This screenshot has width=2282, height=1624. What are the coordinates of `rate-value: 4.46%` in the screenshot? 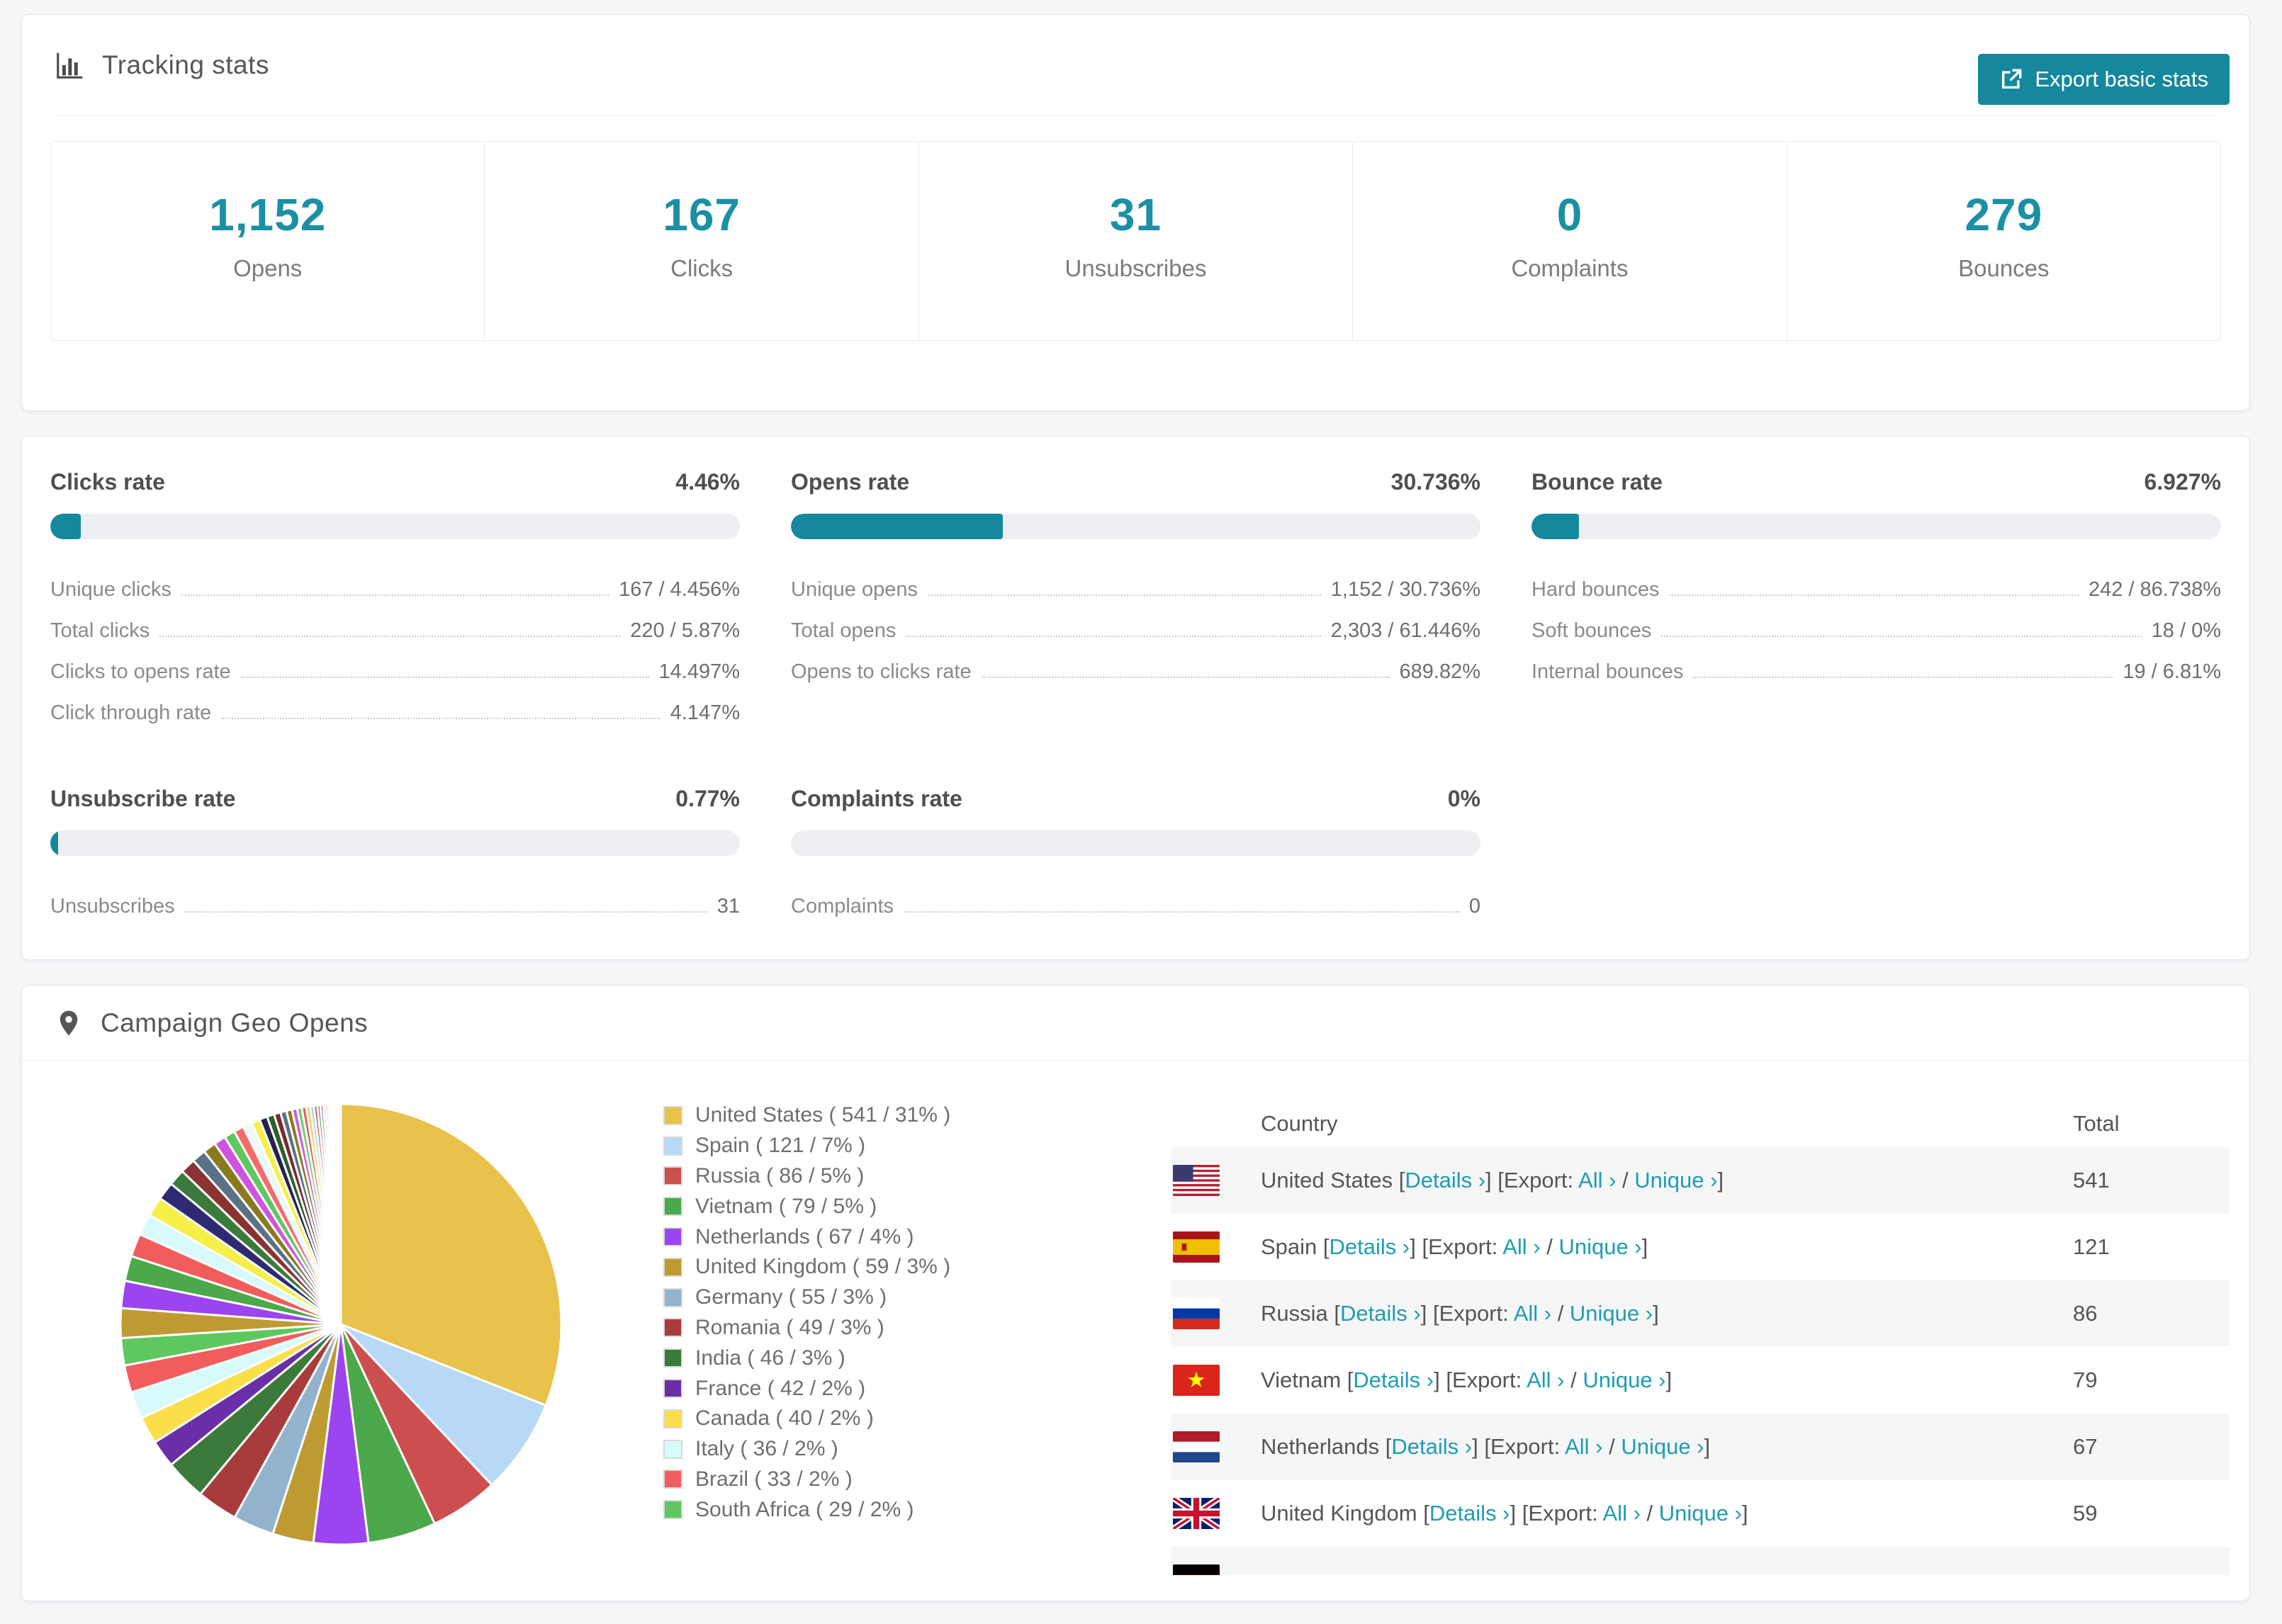 It's located at (707, 482).